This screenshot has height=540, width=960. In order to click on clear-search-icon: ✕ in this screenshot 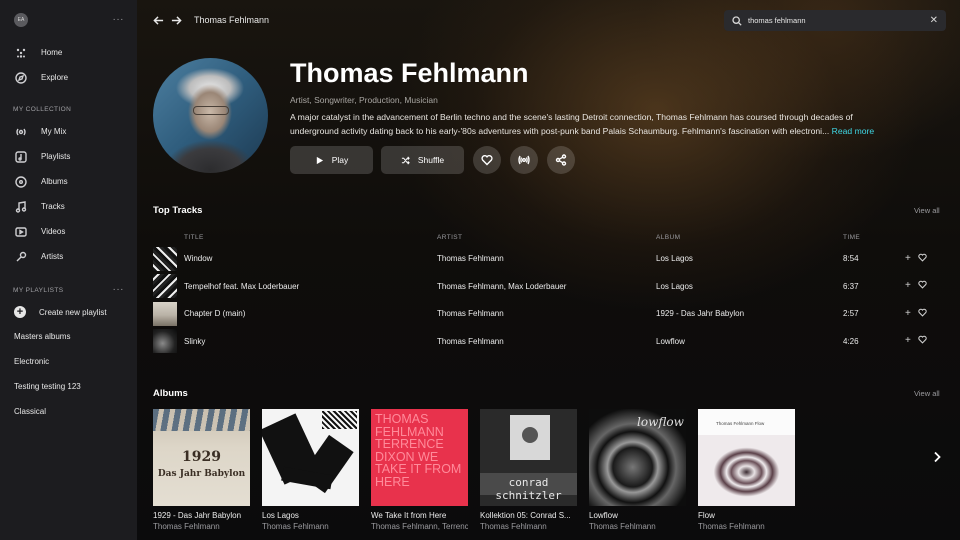, I will do `click(934, 20)`.